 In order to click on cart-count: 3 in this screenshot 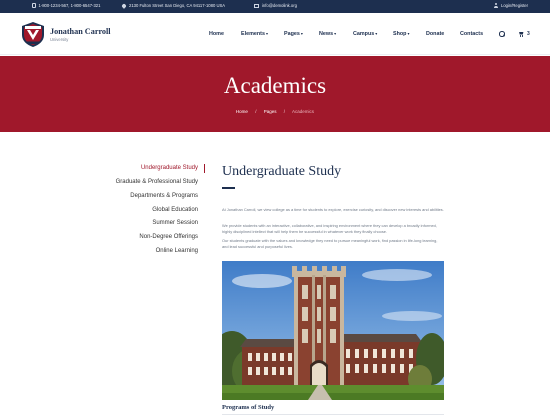, I will do `click(528, 34)`.